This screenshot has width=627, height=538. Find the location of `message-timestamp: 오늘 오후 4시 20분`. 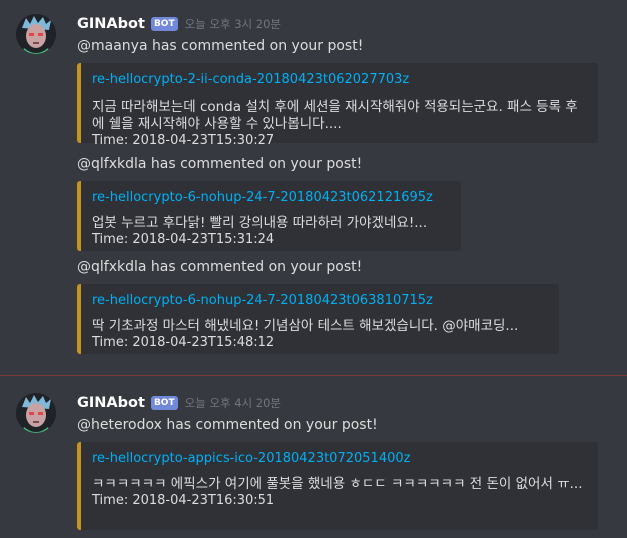

message-timestamp: 오늘 오후 4시 20분 is located at coordinates (232, 403).